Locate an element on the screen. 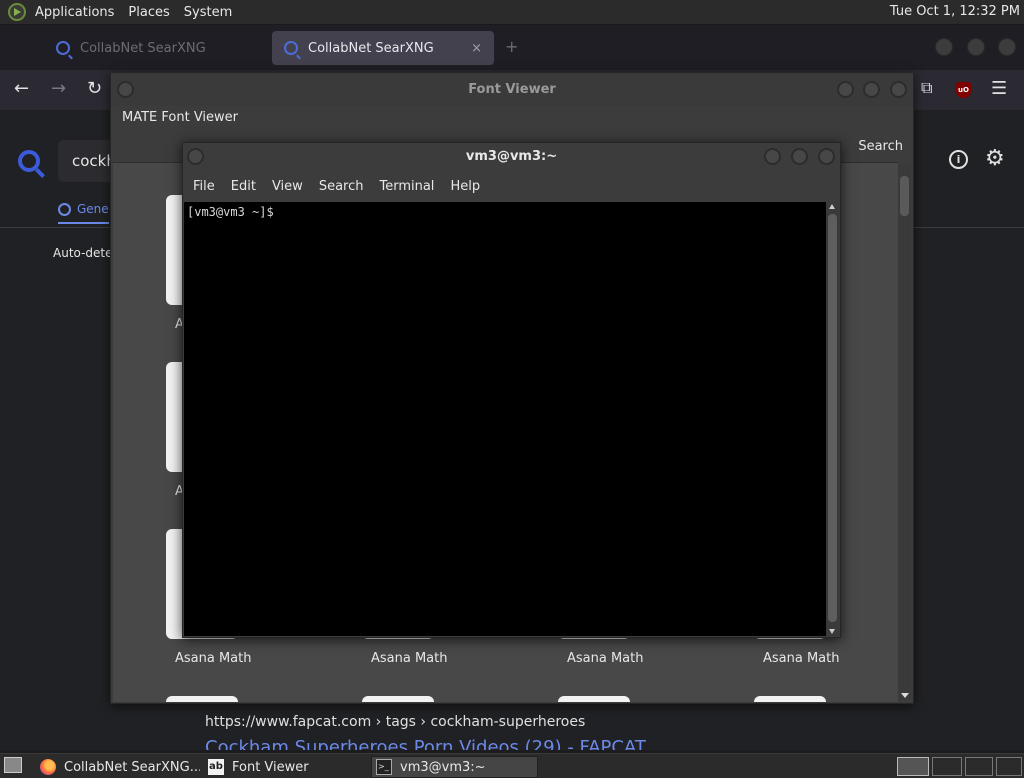 This screenshot has height=778, width=1024. menu-applications: Applications is located at coordinates (74, 12).